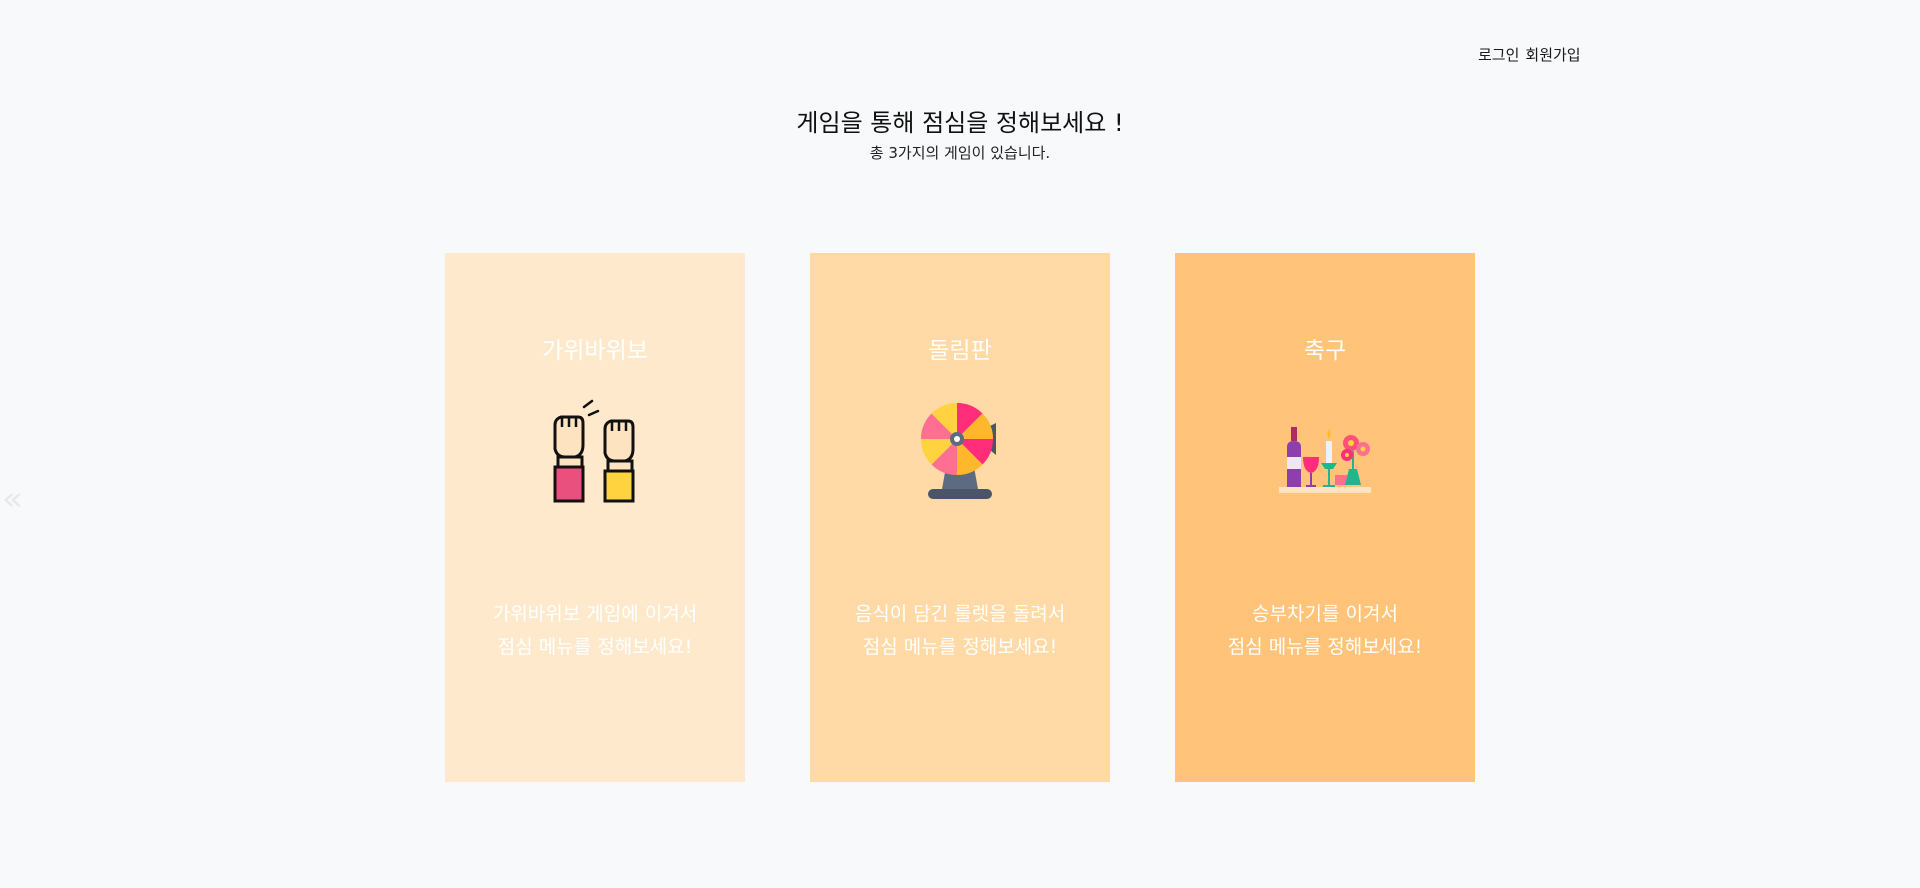 The width and height of the screenshot is (1920, 888). I want to click on double-chevron-left-icon: «, so click(12, 499).